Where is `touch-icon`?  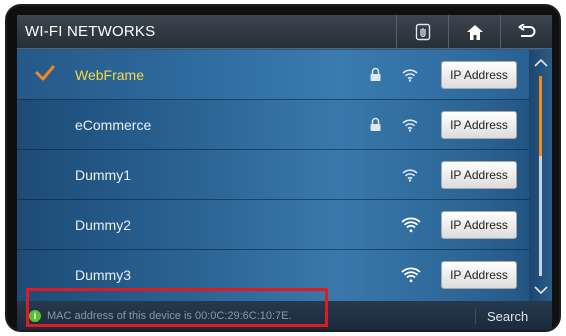
touch-icon is located at coordinates (422, 32).